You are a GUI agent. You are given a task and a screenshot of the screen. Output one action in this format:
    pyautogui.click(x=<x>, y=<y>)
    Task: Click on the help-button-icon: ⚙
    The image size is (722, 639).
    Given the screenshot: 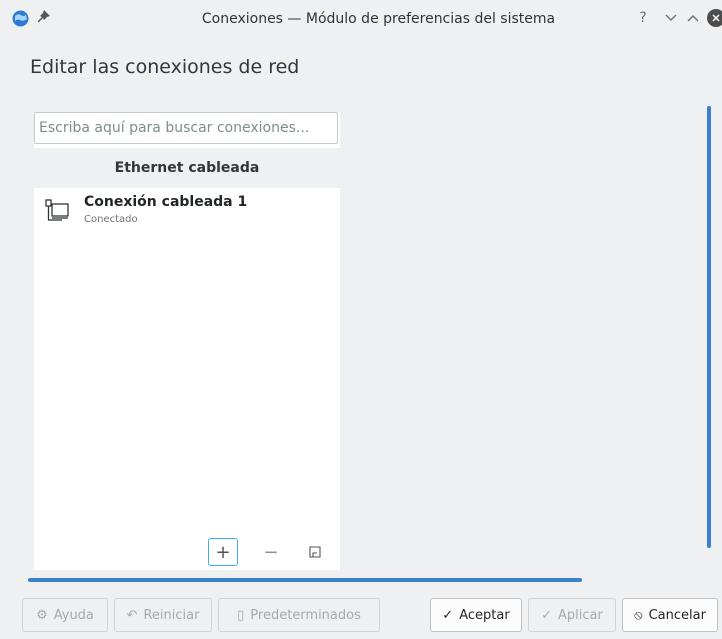 What is the action you would take?
    pyautogui.click(x=42, y=615)
    